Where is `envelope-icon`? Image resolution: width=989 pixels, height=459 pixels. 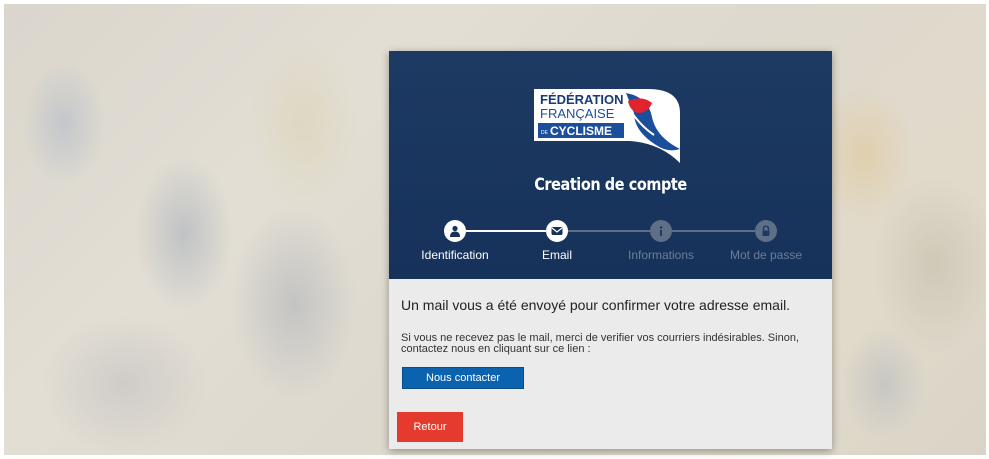
envelope-icon is located at coordinates (557, 231).